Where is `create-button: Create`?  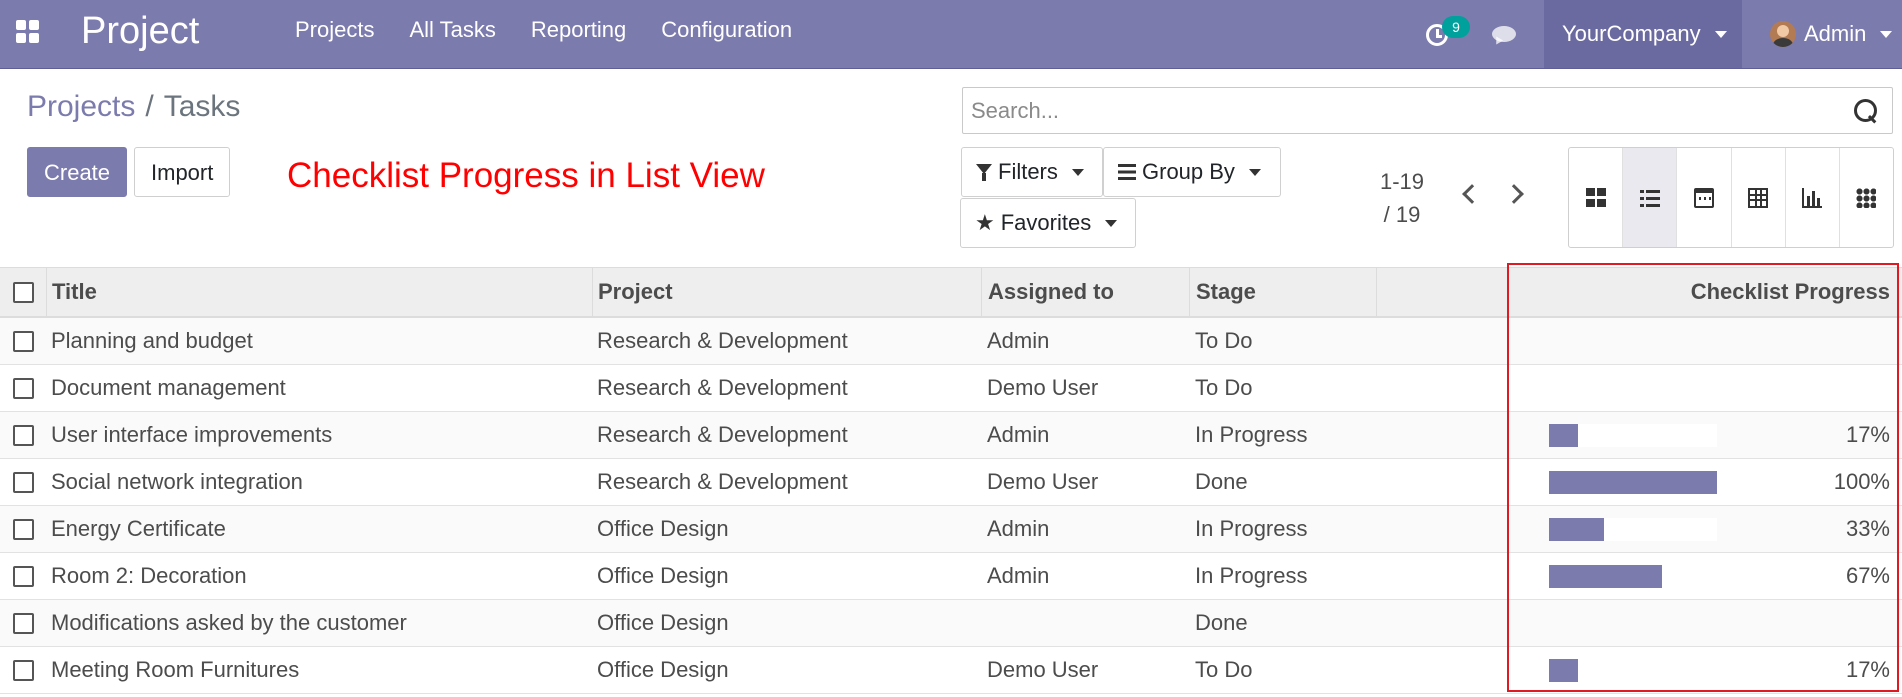
create-button: Create is located at coordinates (77, 172).